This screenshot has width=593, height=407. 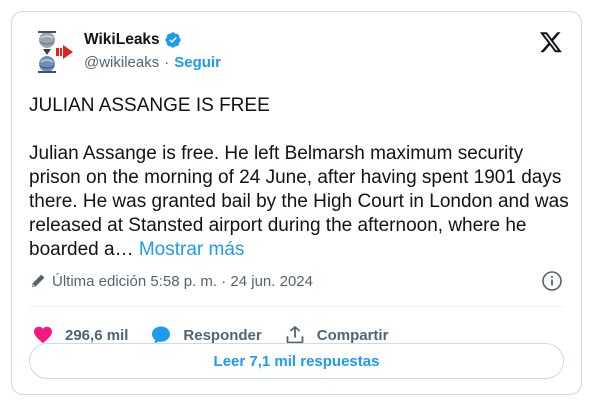 I want to click on avatar, so click(x=52, y=52).